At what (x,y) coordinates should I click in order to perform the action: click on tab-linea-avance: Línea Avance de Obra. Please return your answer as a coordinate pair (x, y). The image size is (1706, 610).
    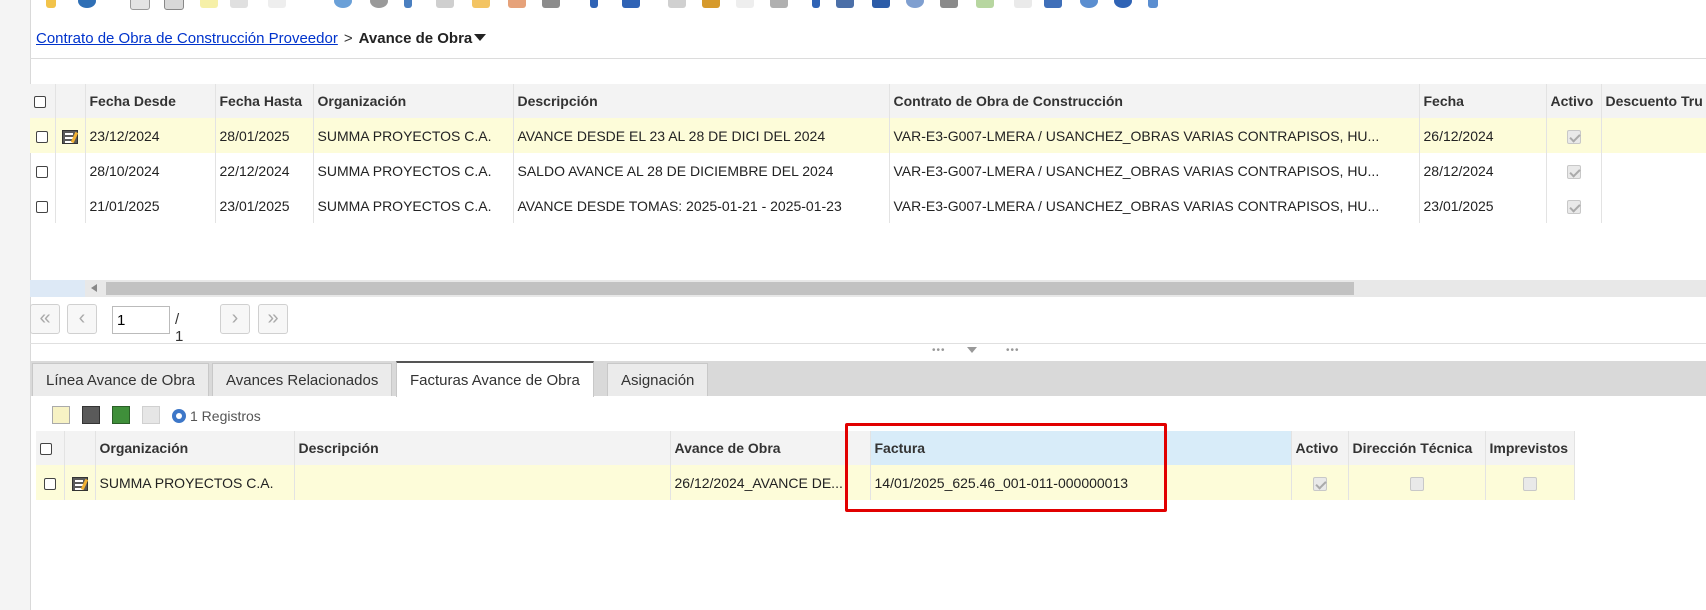
    Looking at the image, I should click on (121, 379).